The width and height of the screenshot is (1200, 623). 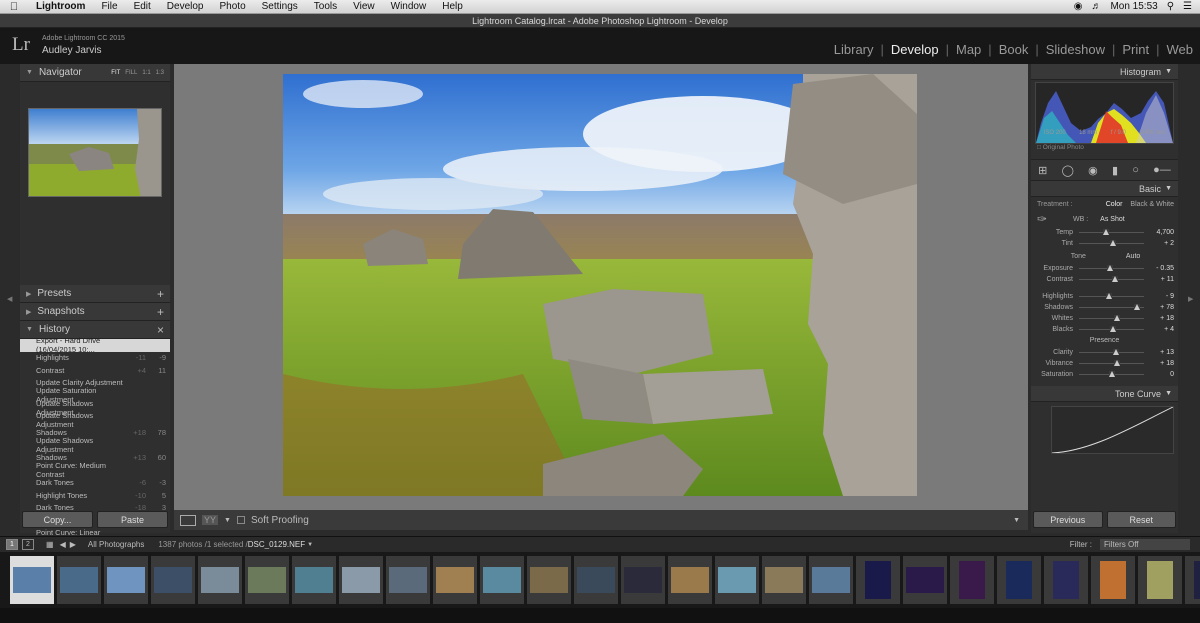 What do you see at coordinates (63, 544) in the screenshot?
I see `back-arrow-icon: ◀` at bounding box center [63, 544].